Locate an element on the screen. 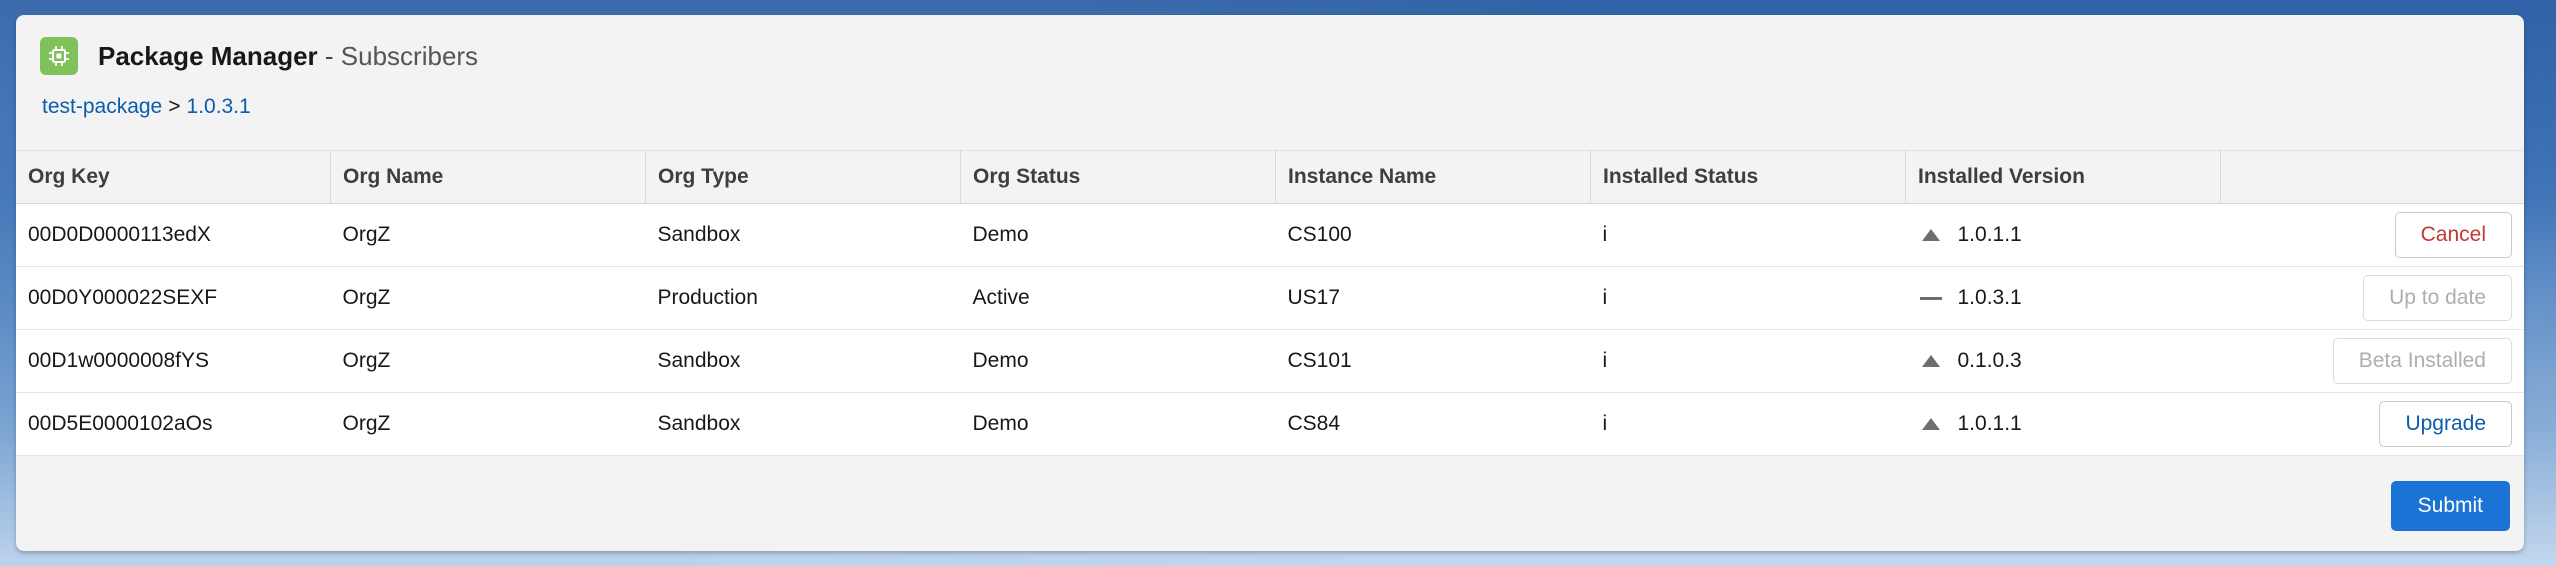  column-header-org-status: Org Status is located at coordinates (1118, 177).